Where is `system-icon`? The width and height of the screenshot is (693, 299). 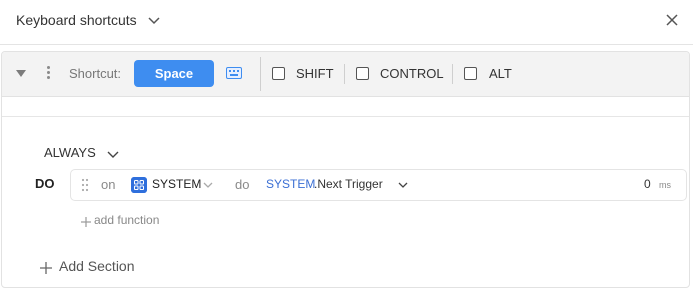 system-icon is located at coordinates (139, 185).